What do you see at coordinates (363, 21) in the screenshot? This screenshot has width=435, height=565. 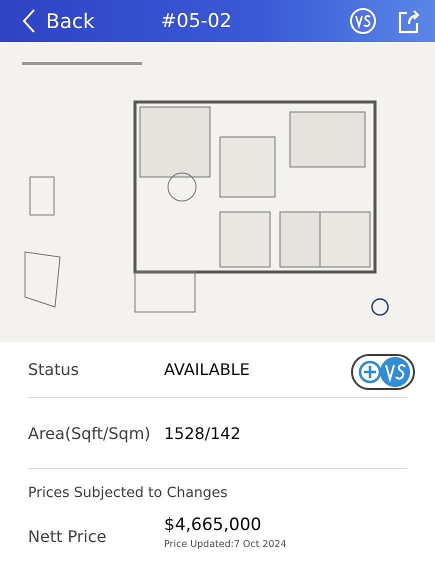 I see `compare-icon` at bounding box center [363, 21].